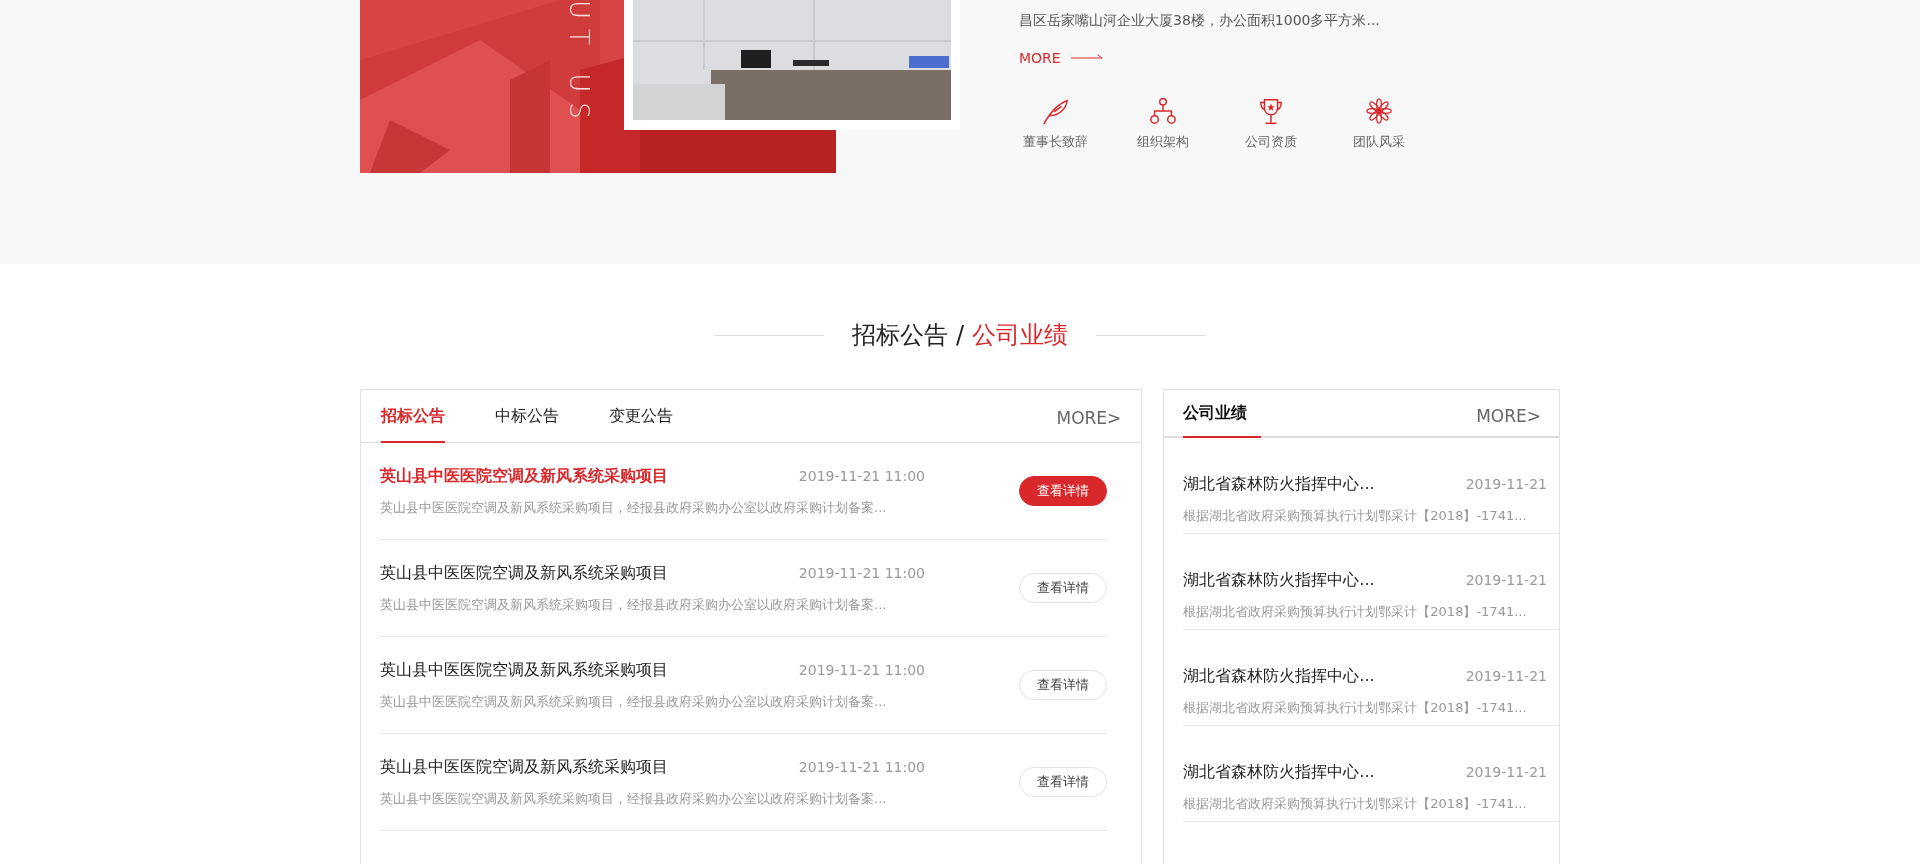  Describe the element at coordinates (960, 335) in the screenshot. I see `section-title: 招标公告 / 公司业绩` at that location.